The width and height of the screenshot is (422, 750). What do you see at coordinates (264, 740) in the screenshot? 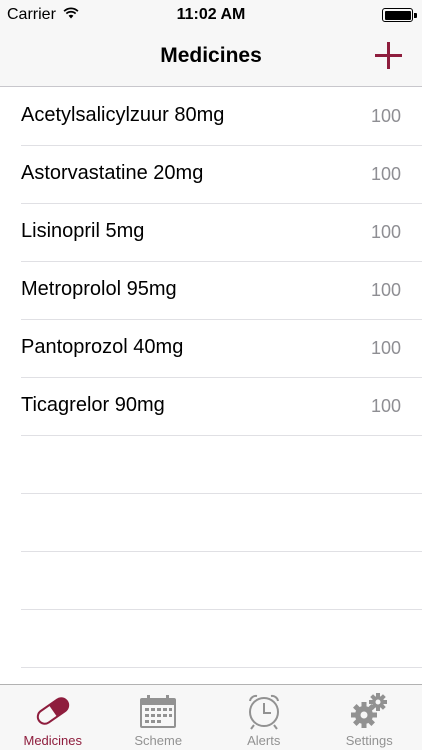
I see `tab-label: Alerts` at bounding box center [264, 740].